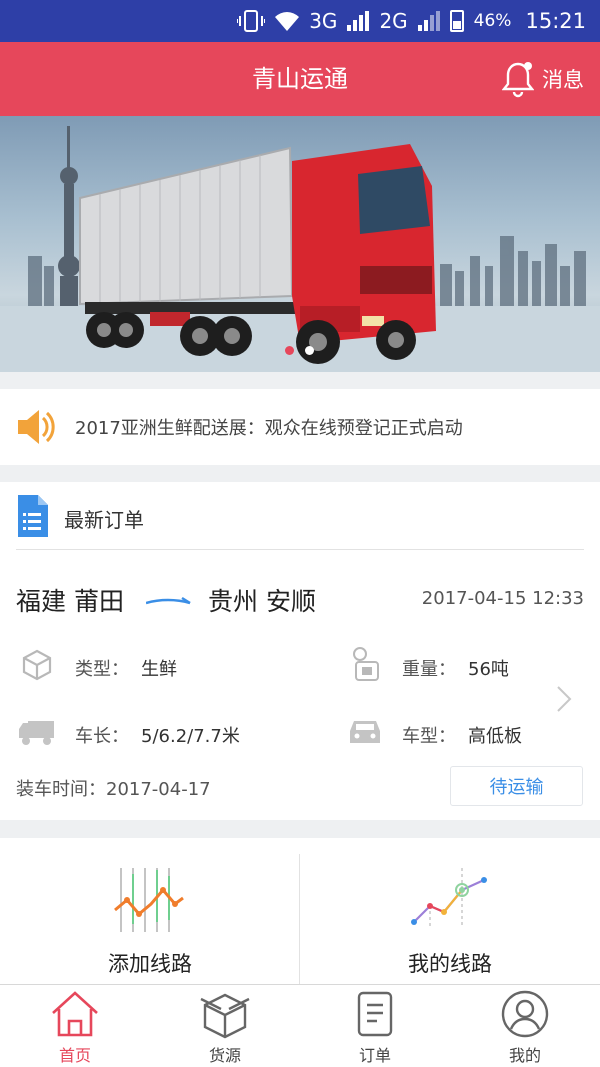 The height and width of the screenshot is (1067, 600). I want to click on weight-label: 重量：, so click(429, 669).